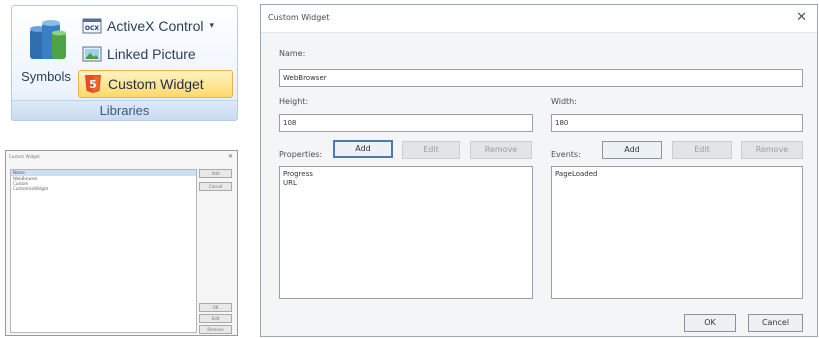 The width and height of the screenshot is (819, 338). I want to click on activex-control-button: OCX ActiveX Control ▾, so click(157, 26).